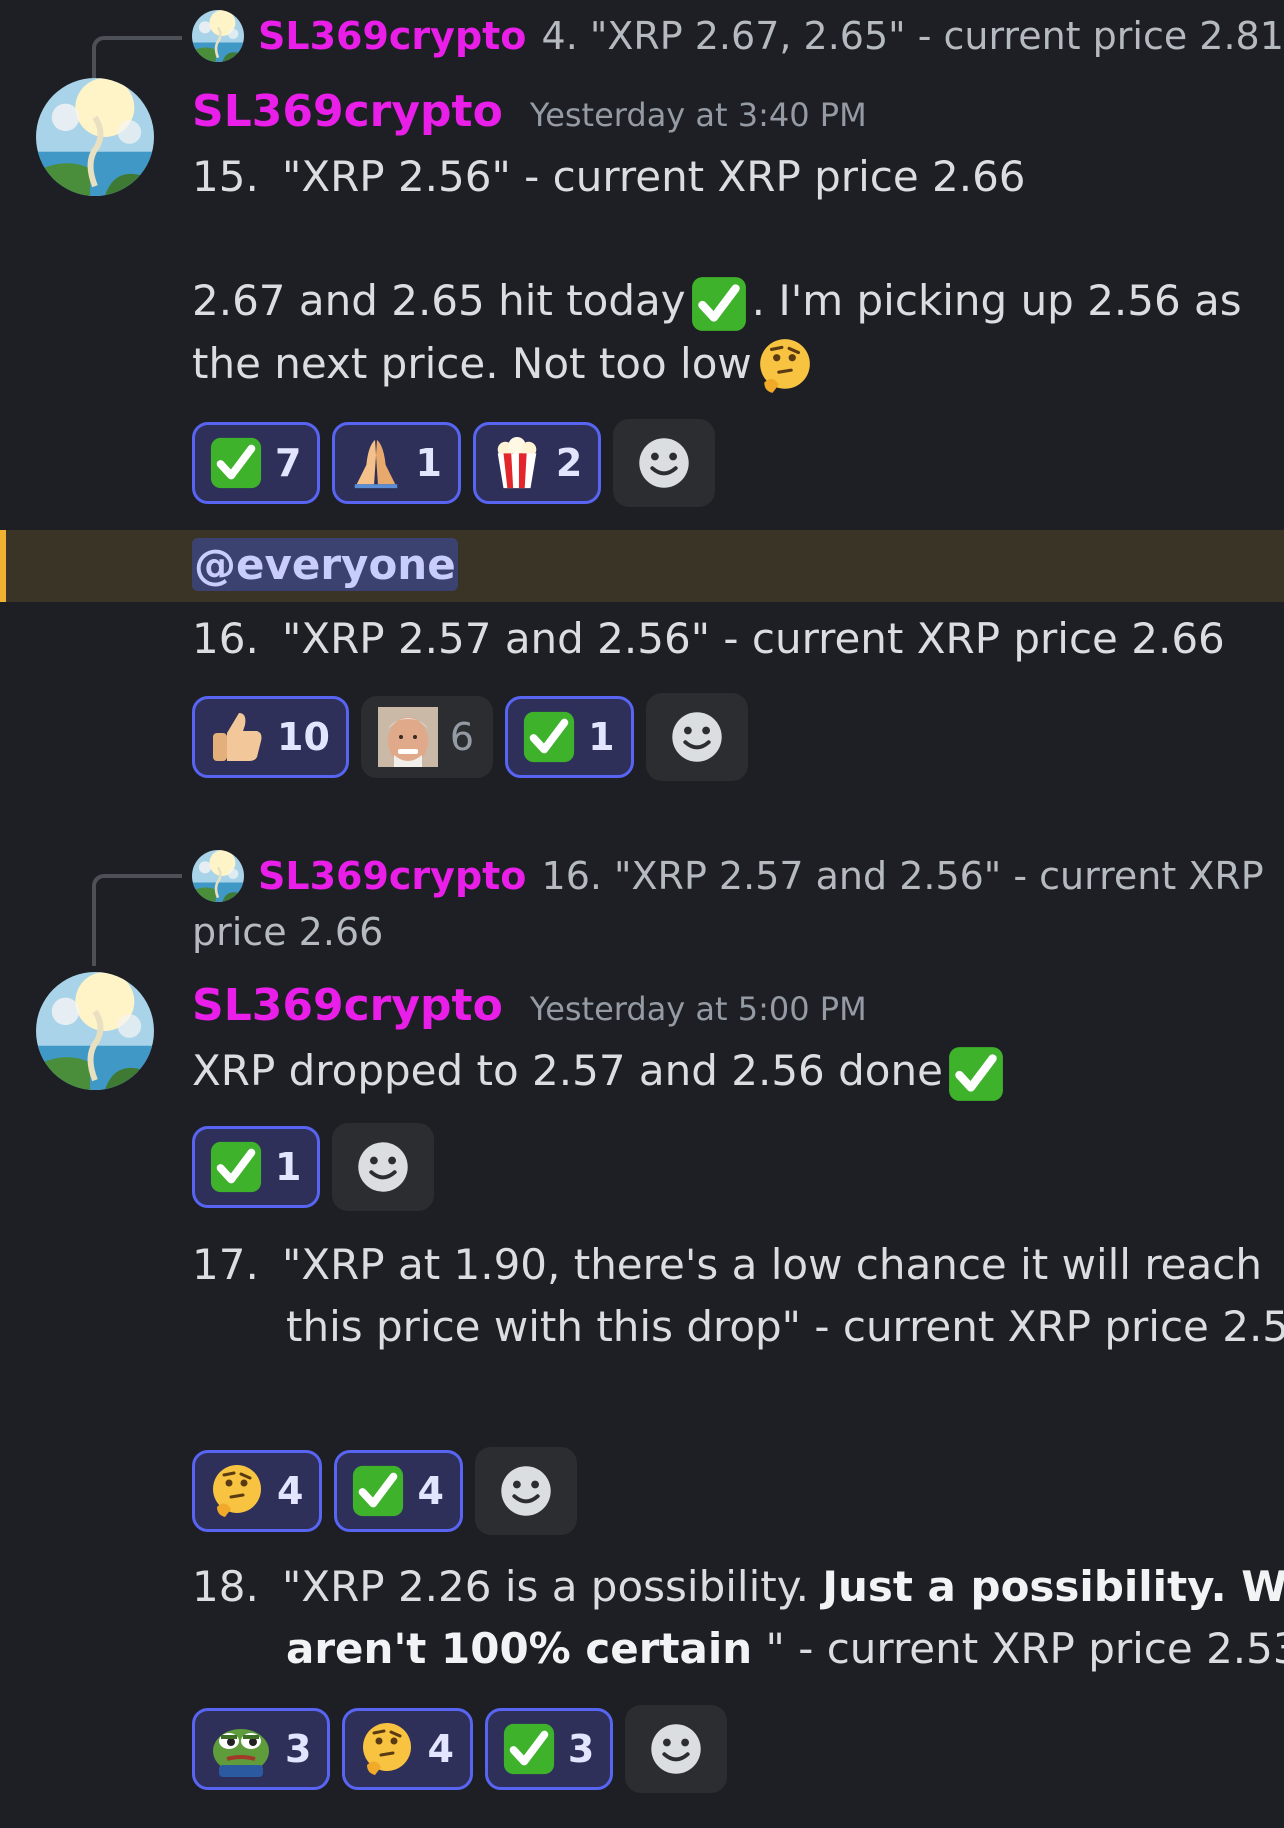  What do you see at coordinates (225, 638) in the screenshot?
I see `list-number: 16.` at bounding box center [225, 638].